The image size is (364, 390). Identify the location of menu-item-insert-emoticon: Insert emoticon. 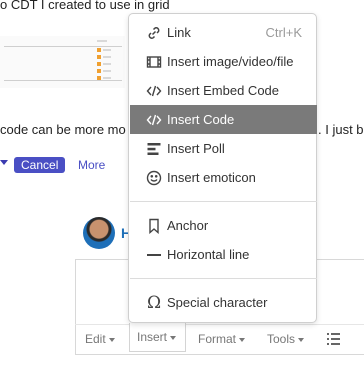
(223, 177).